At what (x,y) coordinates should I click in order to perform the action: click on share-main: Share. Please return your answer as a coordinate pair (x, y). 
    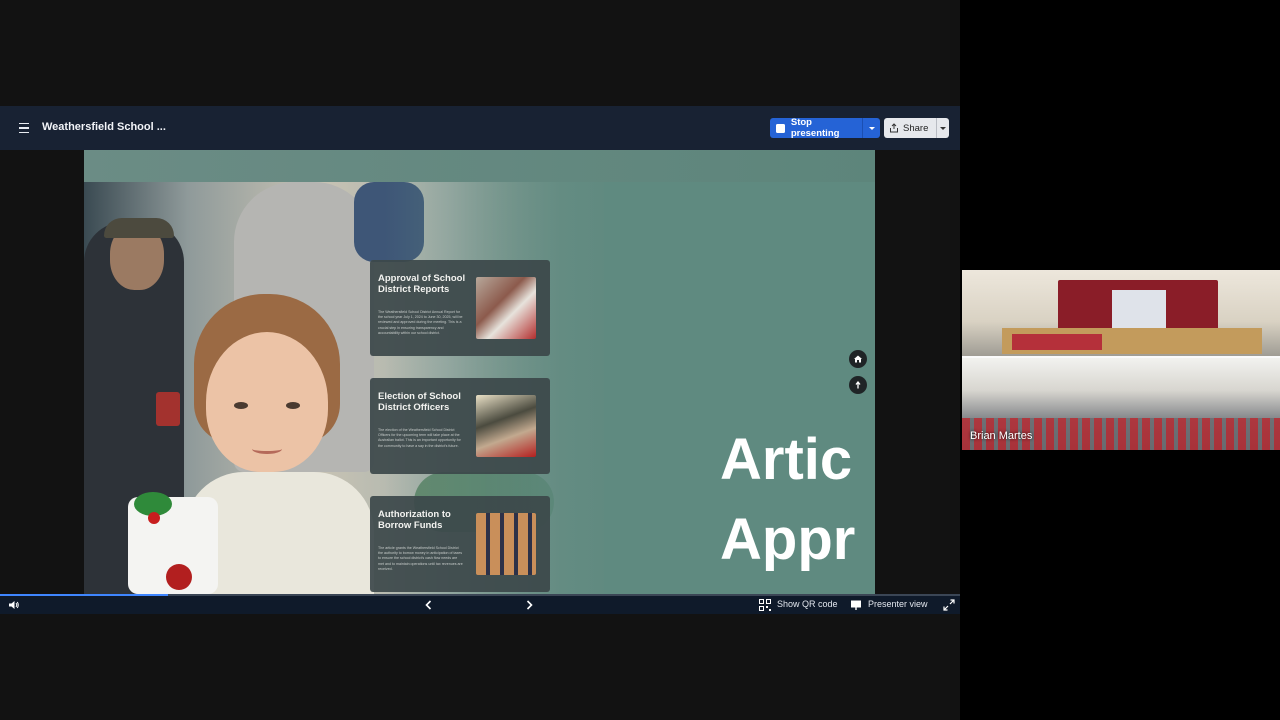
    Looking at the image, I should click on (910, 128).